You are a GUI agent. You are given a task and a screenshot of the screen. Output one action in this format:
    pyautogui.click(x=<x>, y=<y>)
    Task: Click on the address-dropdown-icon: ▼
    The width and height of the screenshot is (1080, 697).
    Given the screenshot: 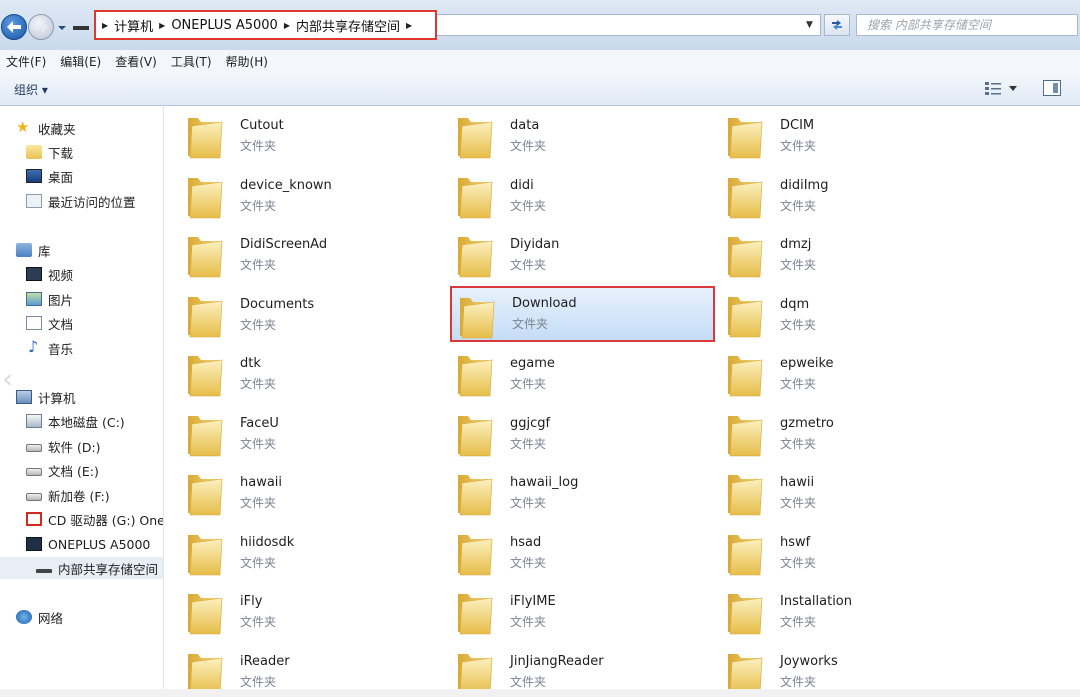 What is the action you would take?
    pyautogui.click(x=809, y=25)
    